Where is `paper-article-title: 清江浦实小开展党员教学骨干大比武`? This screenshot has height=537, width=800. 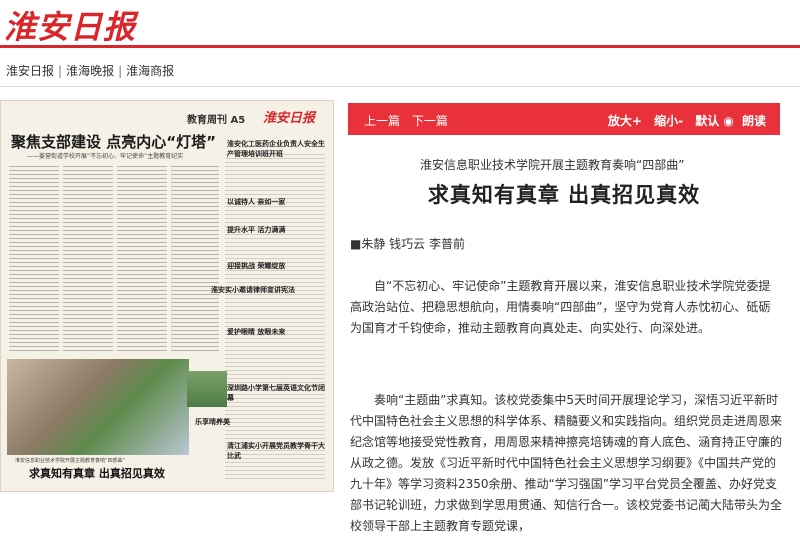 paper-article-title: 清江浦实小开展党员教学骨干大比武 is located at coordinates (277, 451).